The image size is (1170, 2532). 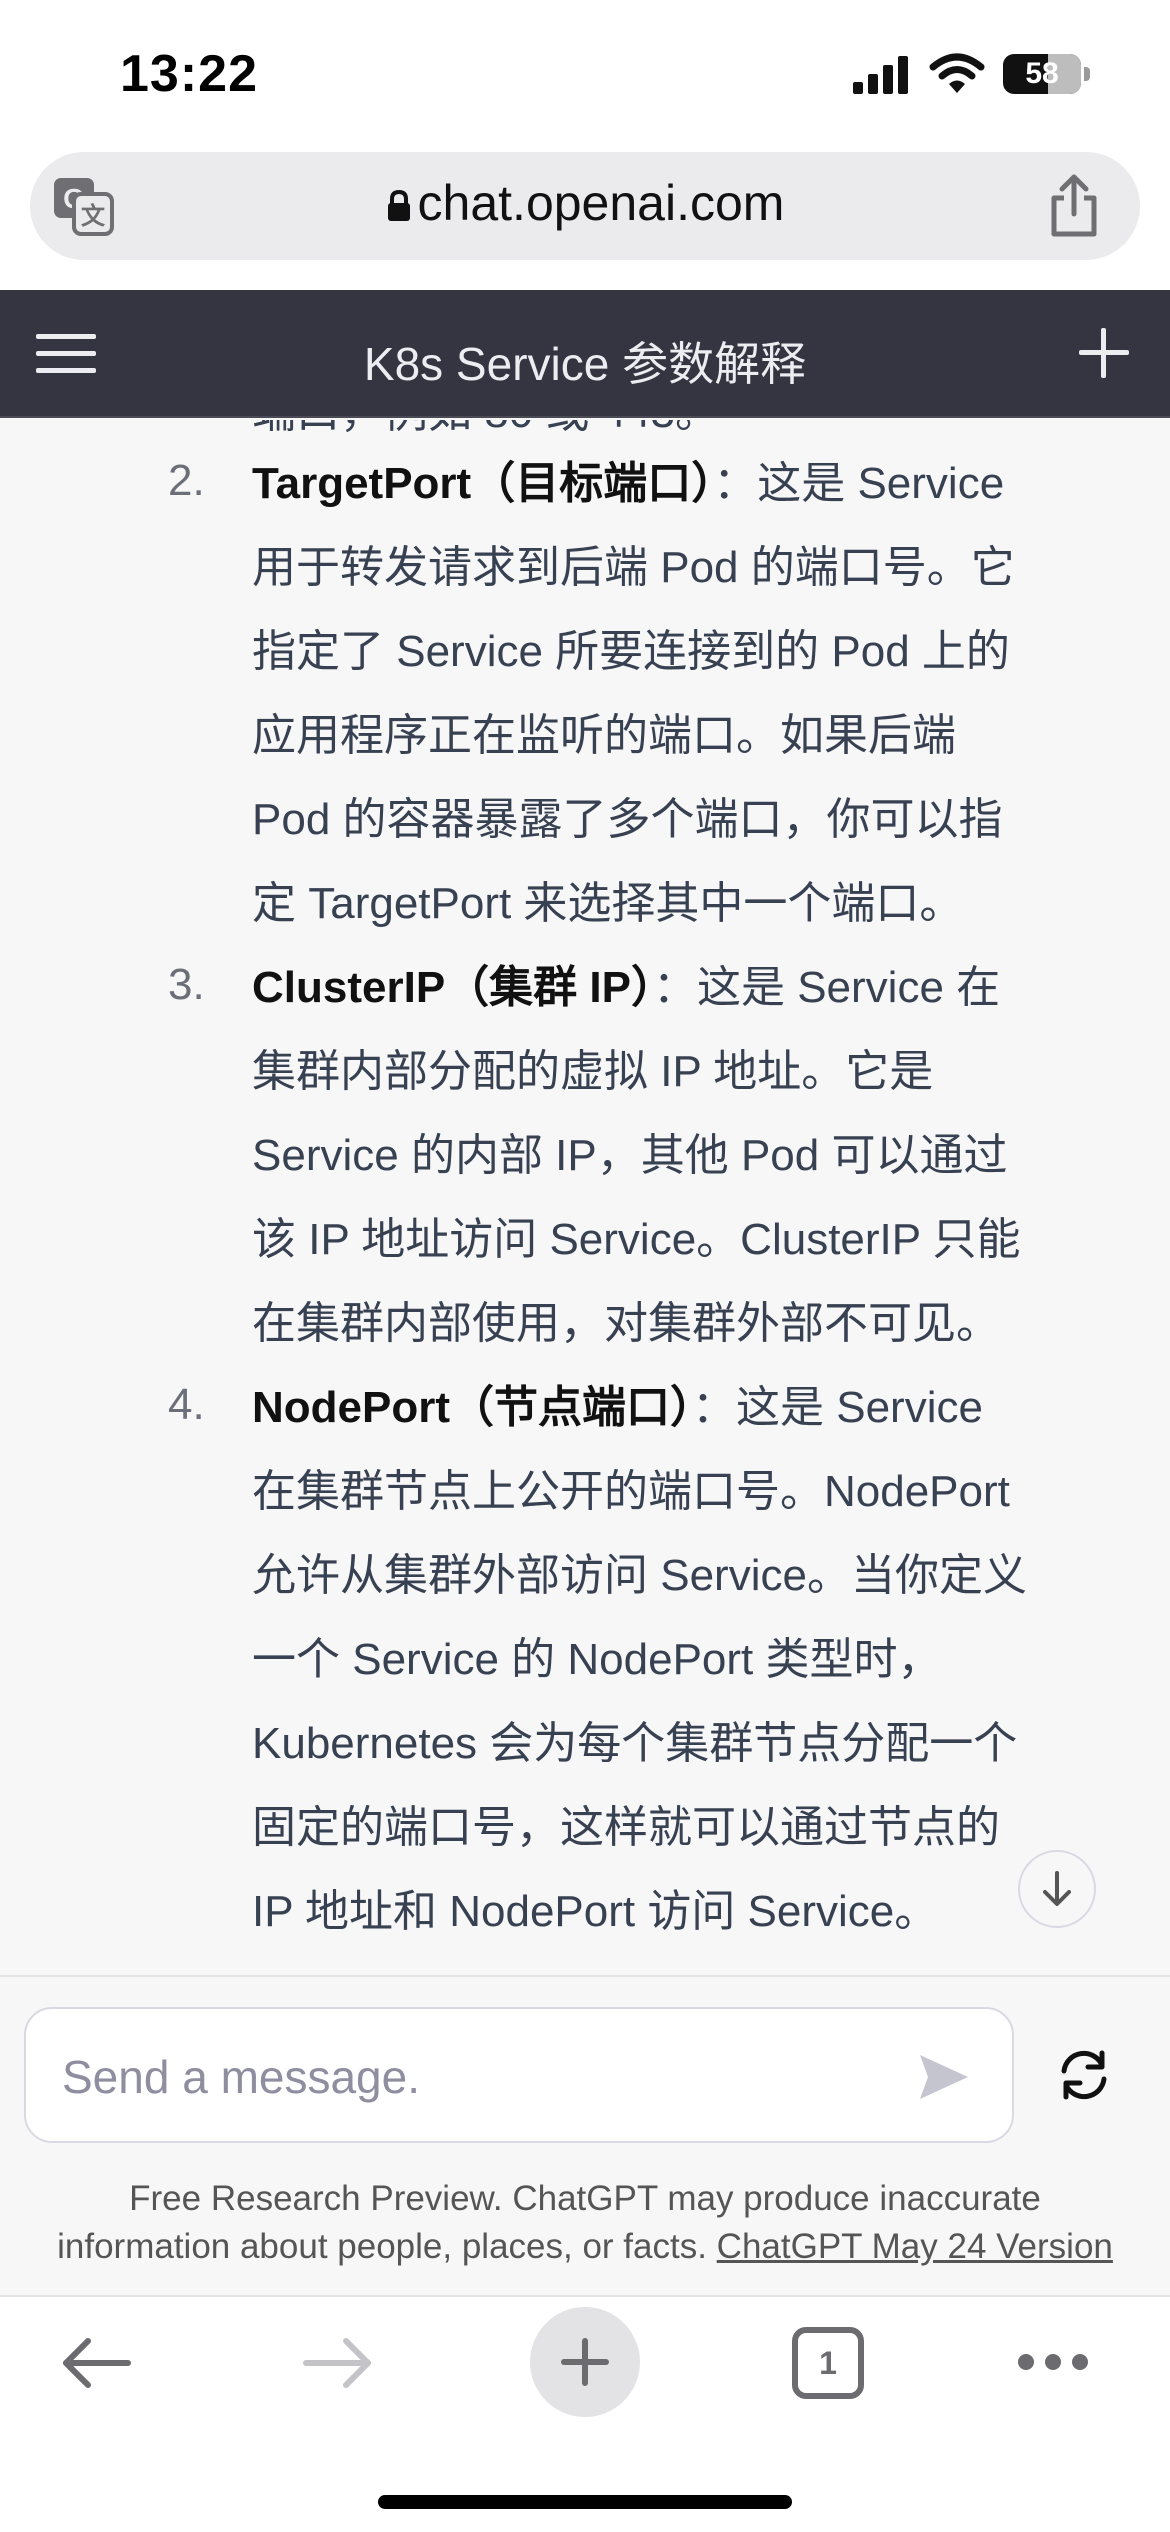 What do you see at coordinates (585, 75) in the screenshot?
I see `status-bar: 13:22 58` at bounding box center [585, 75].